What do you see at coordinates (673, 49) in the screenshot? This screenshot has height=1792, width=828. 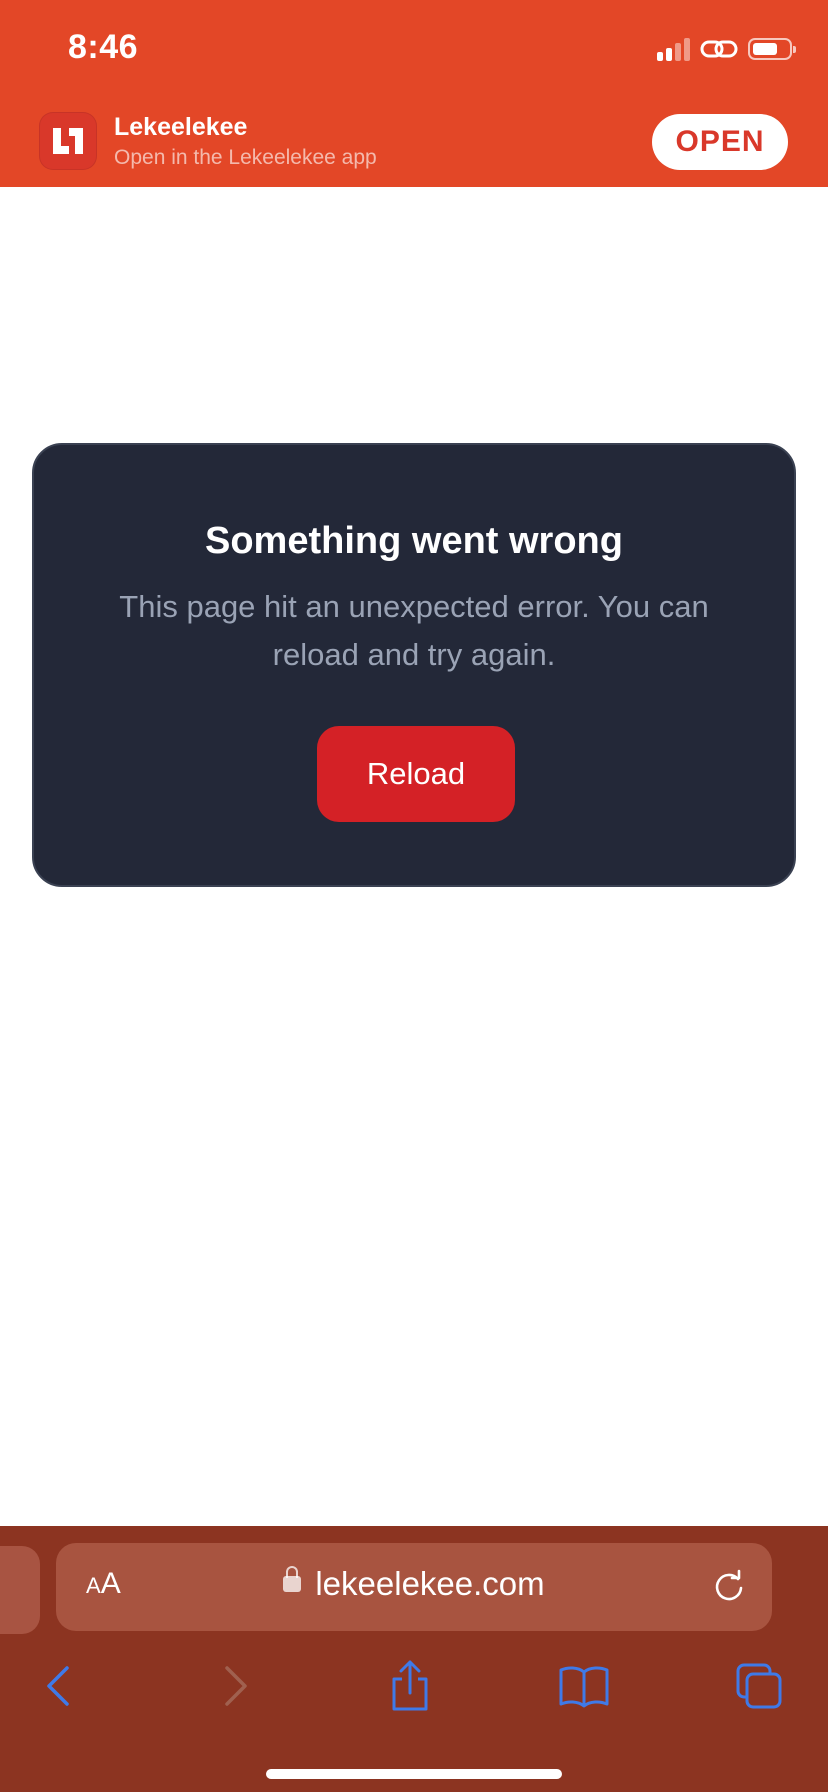 I see `cellular-signal-icon` at bounding box center [673, 49].